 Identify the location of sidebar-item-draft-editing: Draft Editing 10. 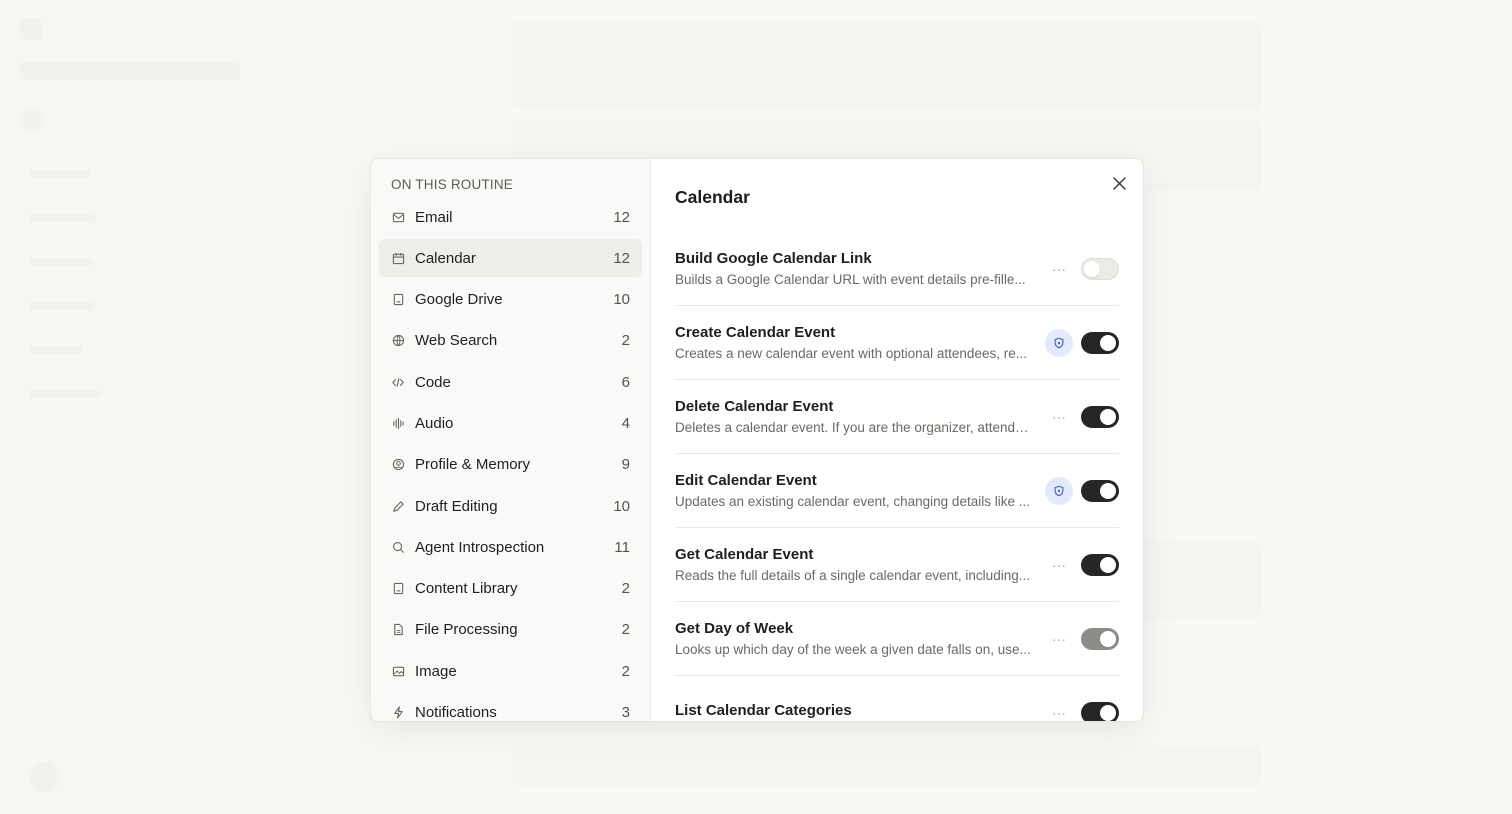
(510, 506).